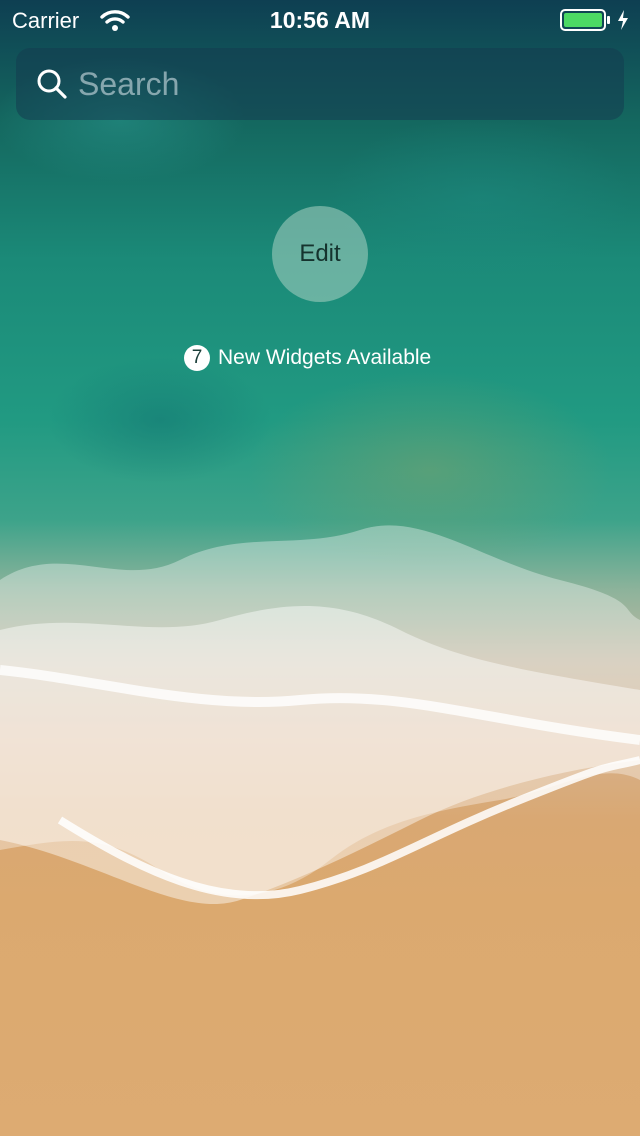 The height and width of the screenshot is (1136, 640). I want to click on new-widgets-notice: 7 New Widgets Available, so click(307, 358).